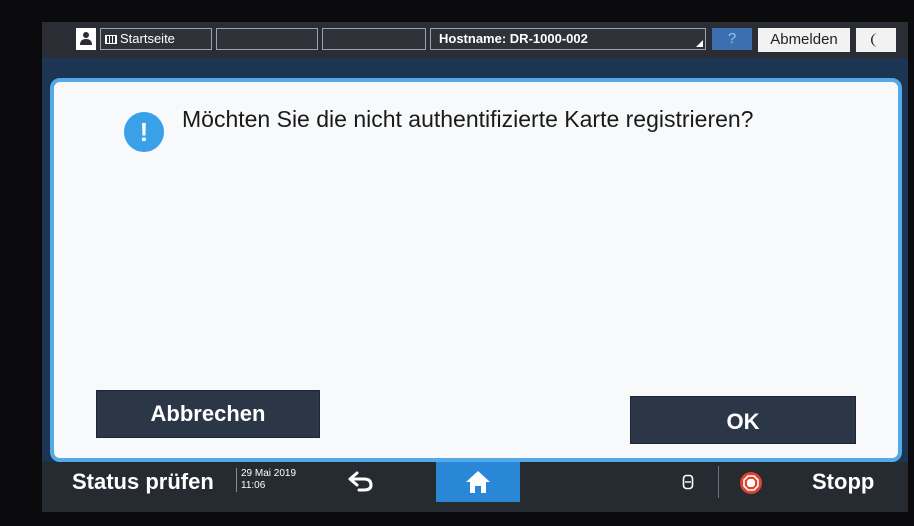 The height and width of the screenshot is (526, 914). What do you see at coordinates (143, 482) in the screenshot?
I see `status-check-button: Status prüfen` at bounding box center [143, 482].